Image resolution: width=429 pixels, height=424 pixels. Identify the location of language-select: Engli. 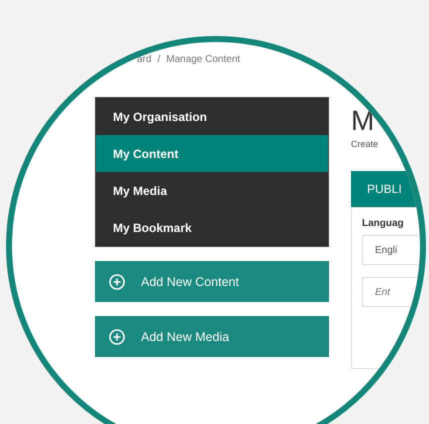
(391, 250).